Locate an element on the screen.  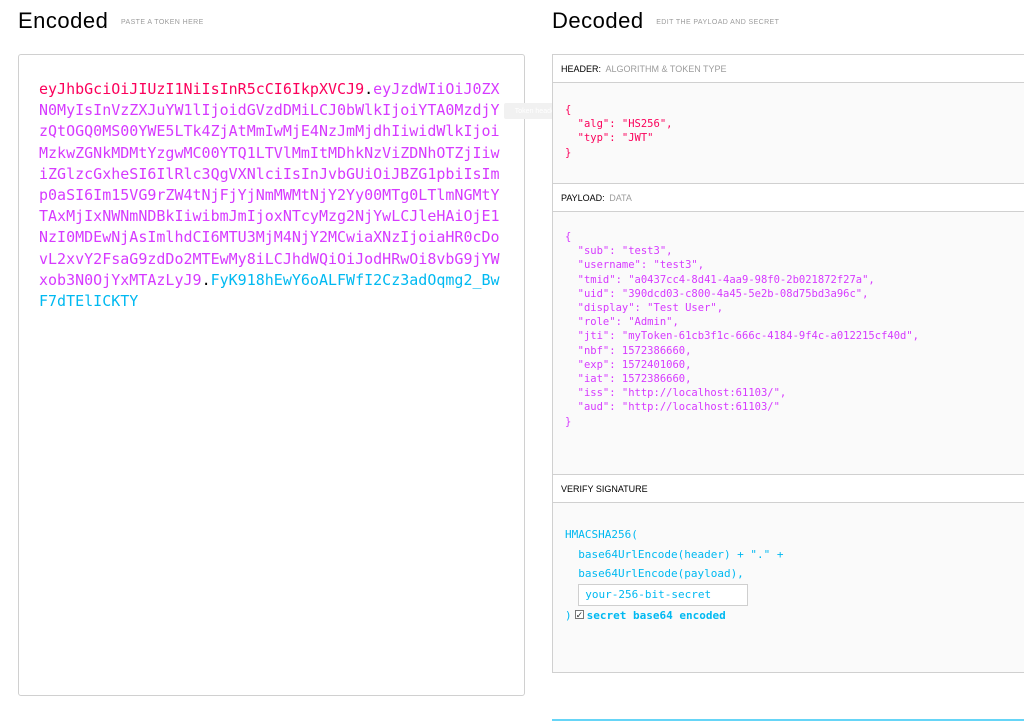
secret-base64-checkbox is located at coordinates (579, 617).